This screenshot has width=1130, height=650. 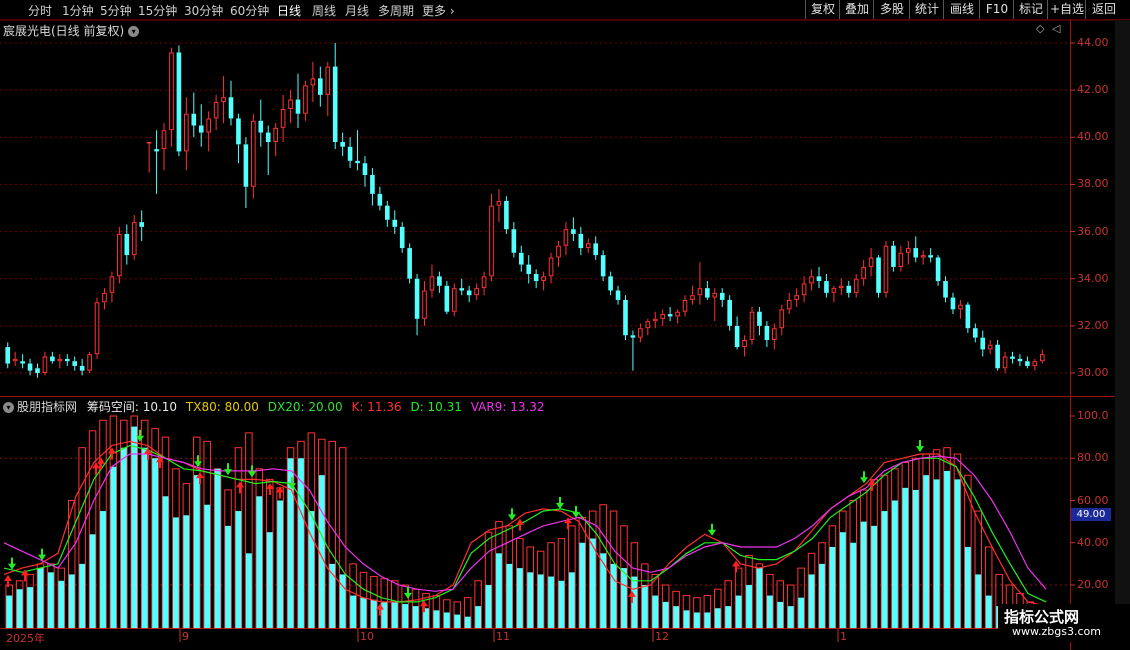 What do you see at coordinates (1122, 513) in the screenshot?
I see `right-info-strip-lower` at bounding box center [1122, 513].